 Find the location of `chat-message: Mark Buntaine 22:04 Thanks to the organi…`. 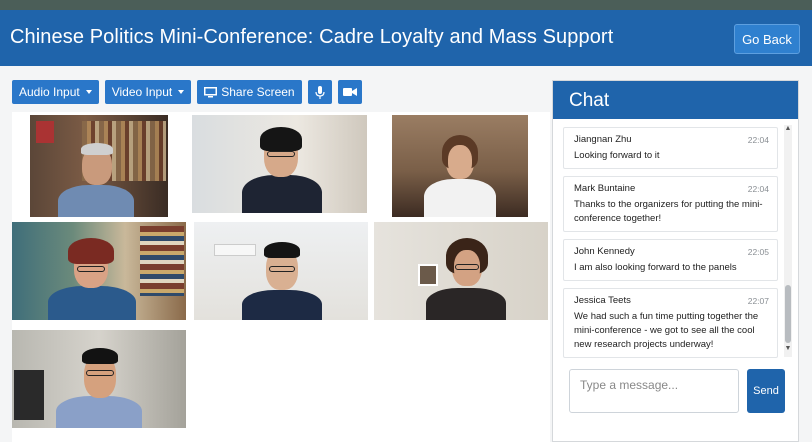

chat-message: Mark Buntaine 22:04 Thanks to the organi… is located at coordinates (670, 204).